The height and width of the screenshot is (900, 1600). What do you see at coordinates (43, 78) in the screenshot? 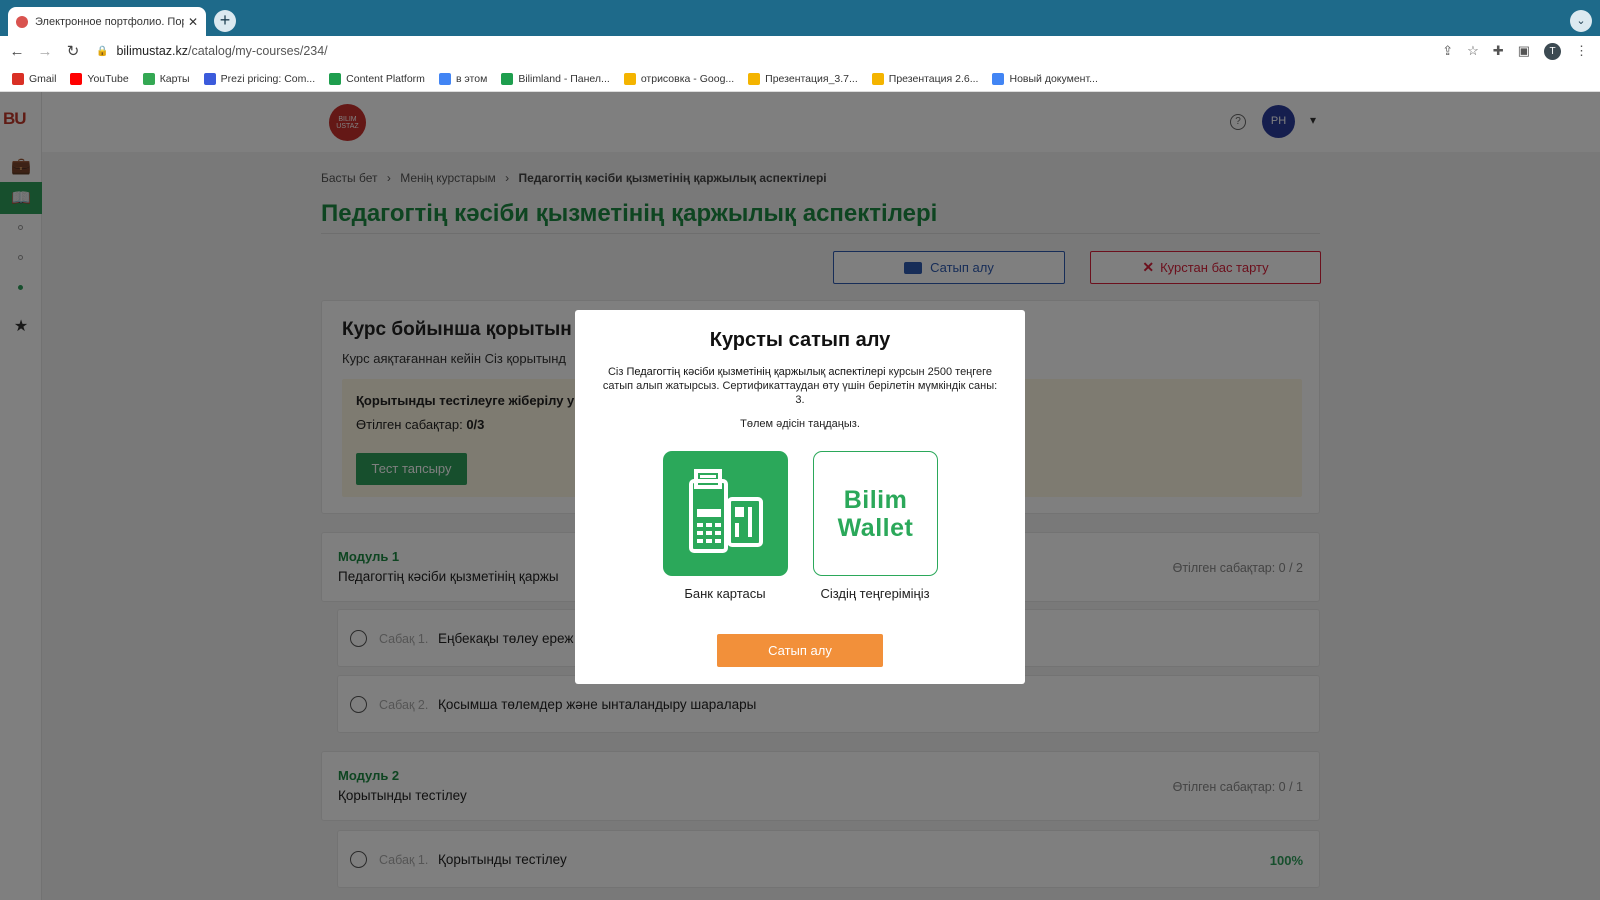
I see `bookmark-label: Gmail` at bounding box center [43, 78].